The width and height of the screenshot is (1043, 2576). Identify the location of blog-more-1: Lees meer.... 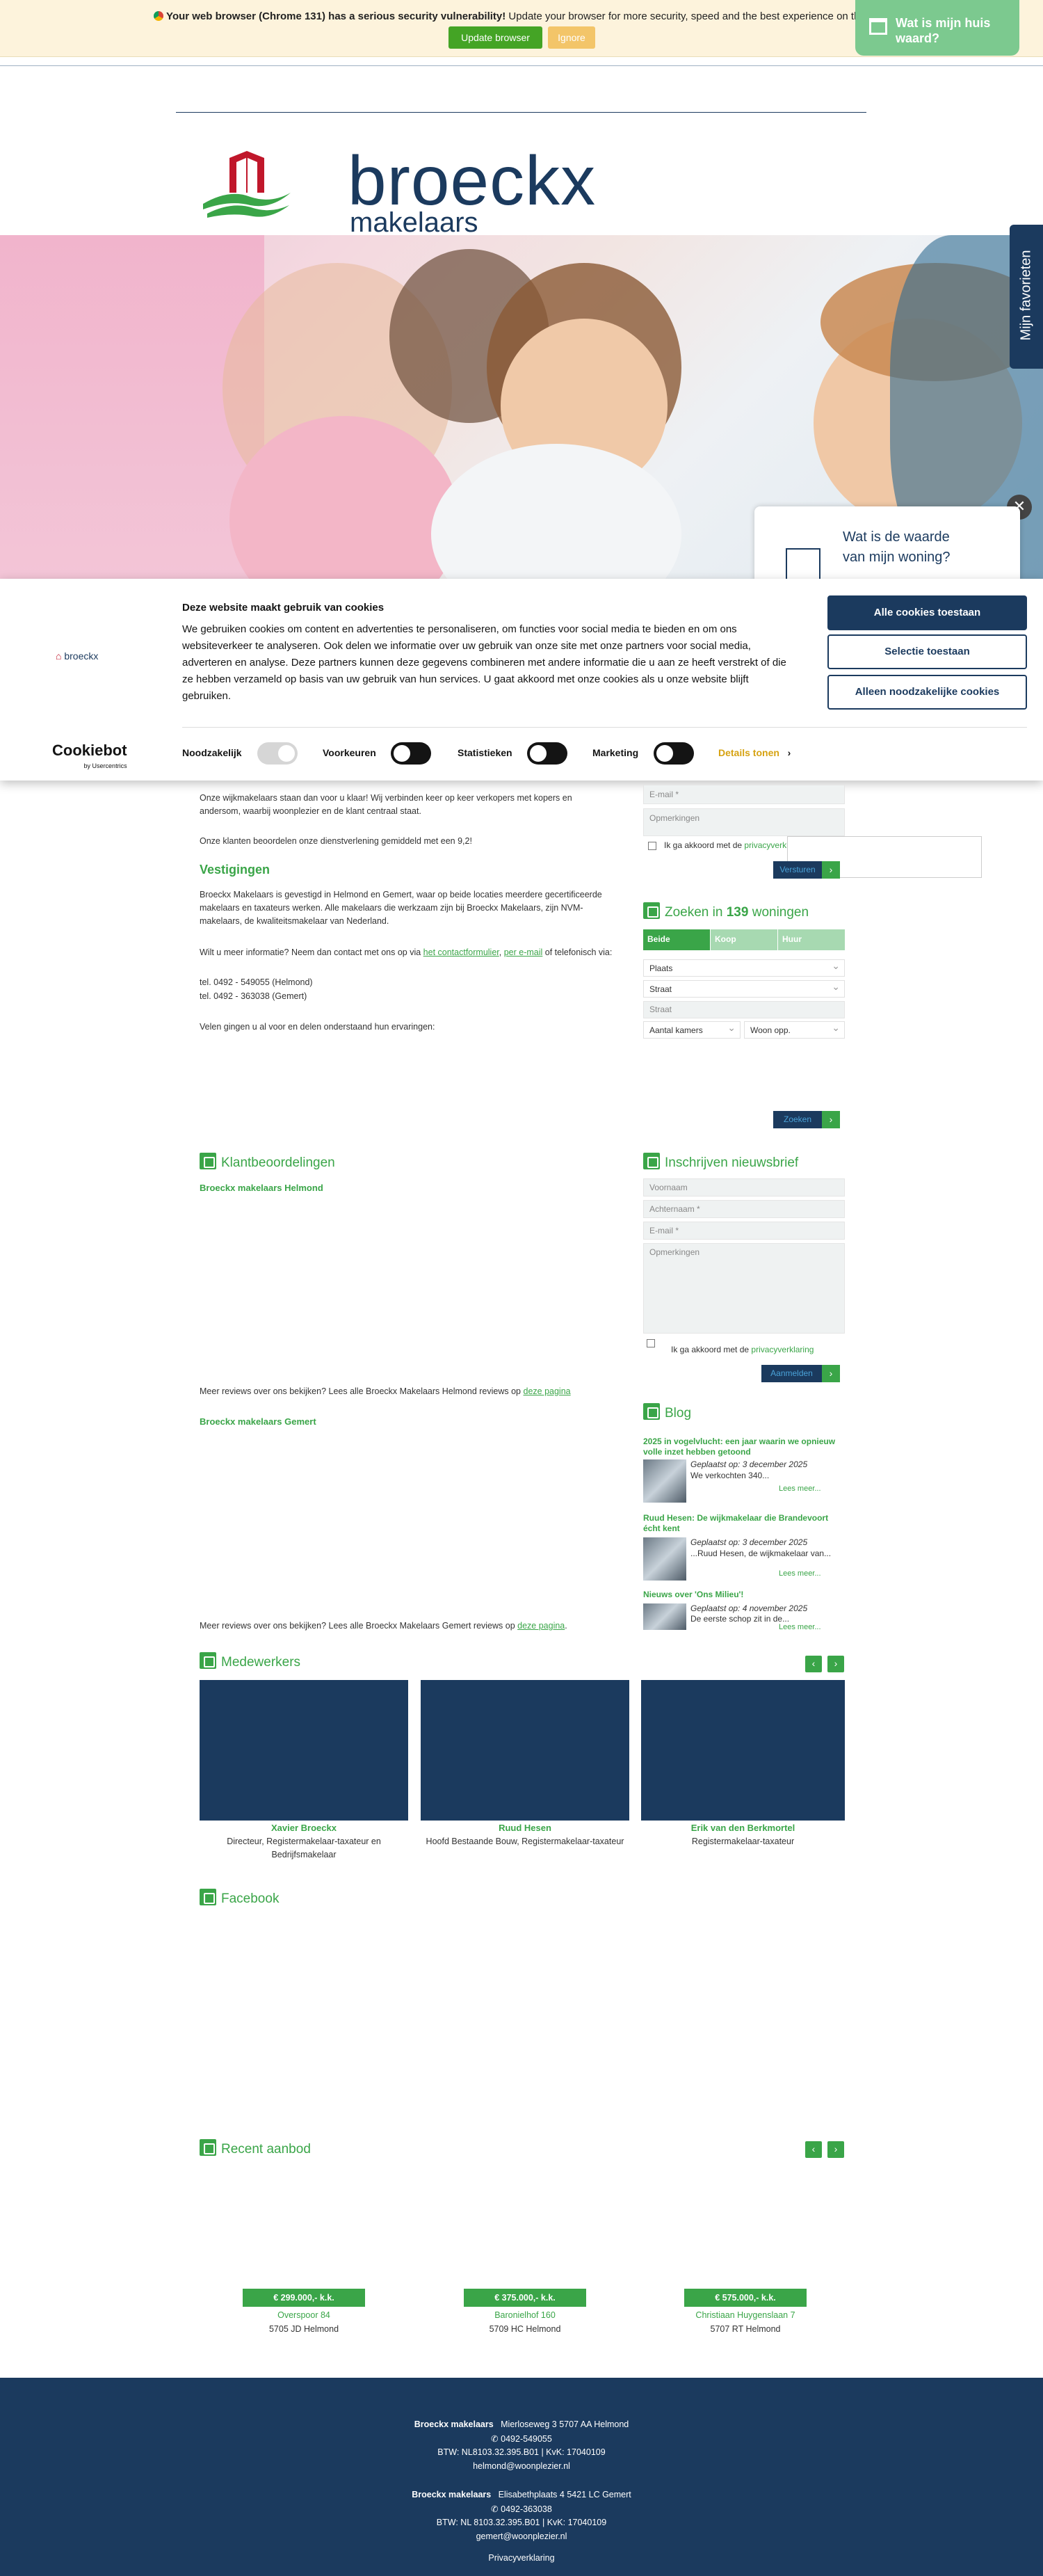
(800, 1489).